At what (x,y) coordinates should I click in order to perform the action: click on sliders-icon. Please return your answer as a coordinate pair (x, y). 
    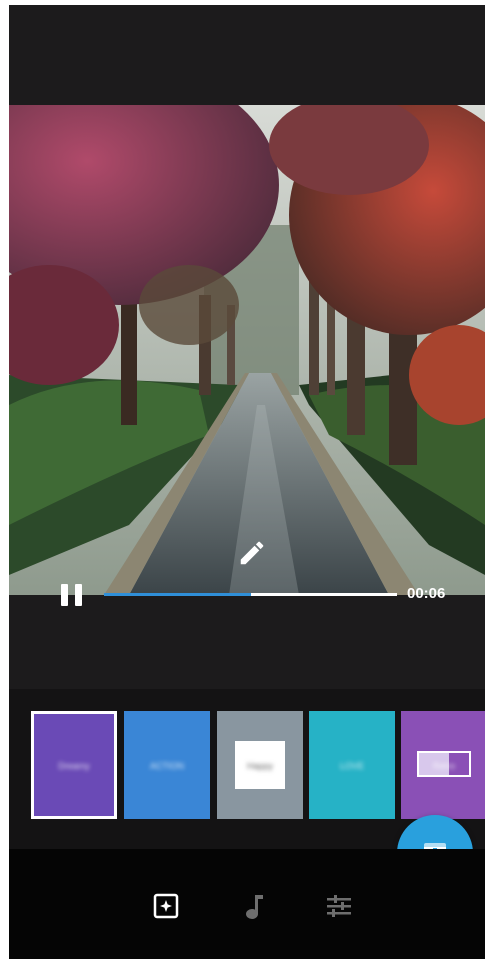
    Looking at the image, I should click on (339, 906).